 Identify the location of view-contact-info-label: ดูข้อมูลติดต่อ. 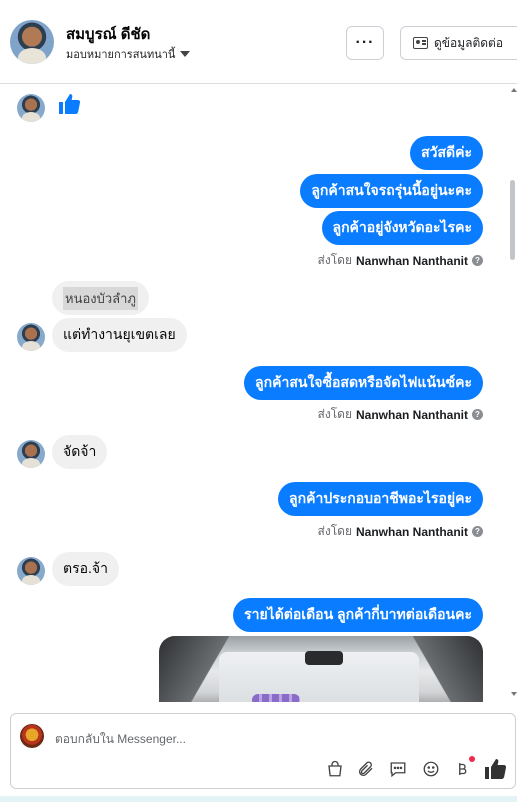
(469, 42).